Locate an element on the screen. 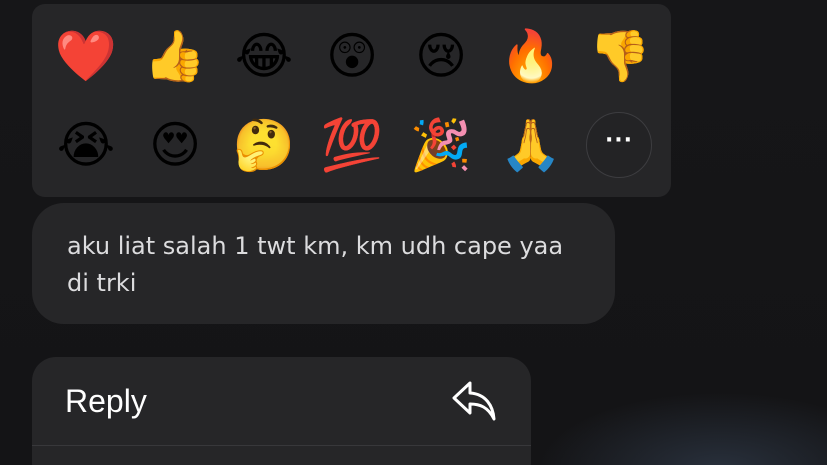  more-icon: ··· is located at coordinates (619, 140).